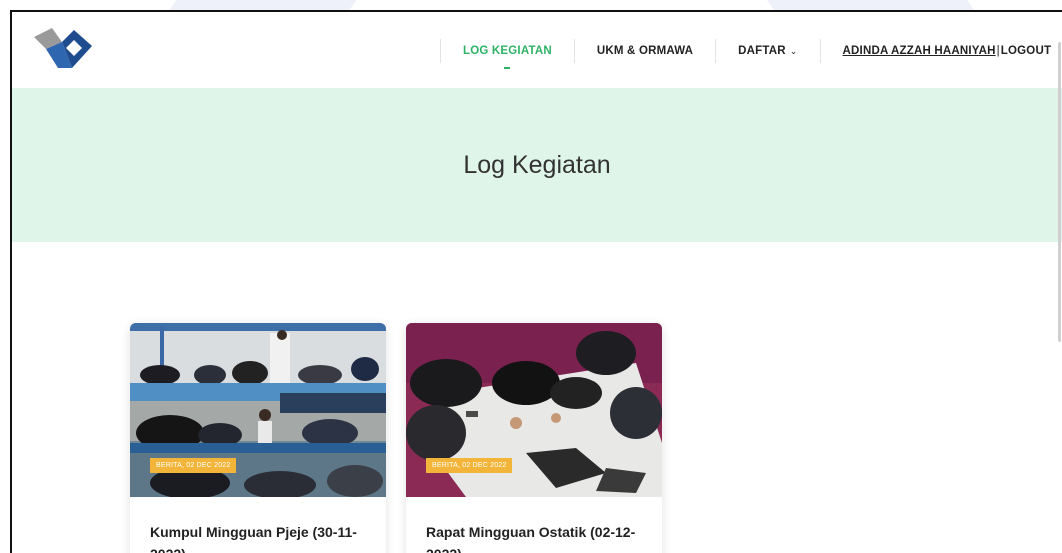 This screenshot has height=553, width=1062. I want to click on scrollbar, so click(1059, 282).